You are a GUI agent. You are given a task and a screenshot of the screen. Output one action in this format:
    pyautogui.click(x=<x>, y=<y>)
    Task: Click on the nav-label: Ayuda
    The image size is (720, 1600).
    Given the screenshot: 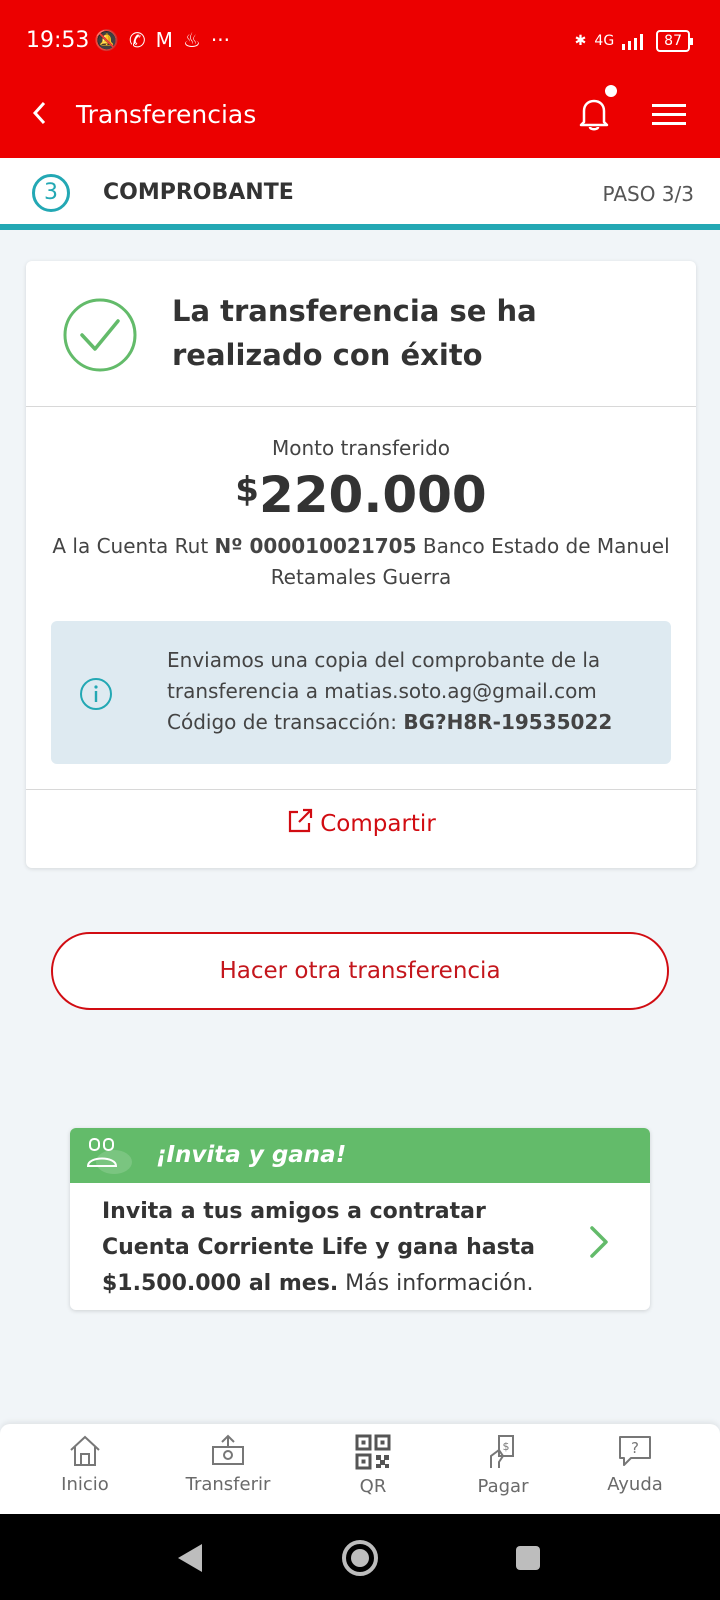 What is the action you would take?
    pyautogui.click(x=635, y=1484)
    